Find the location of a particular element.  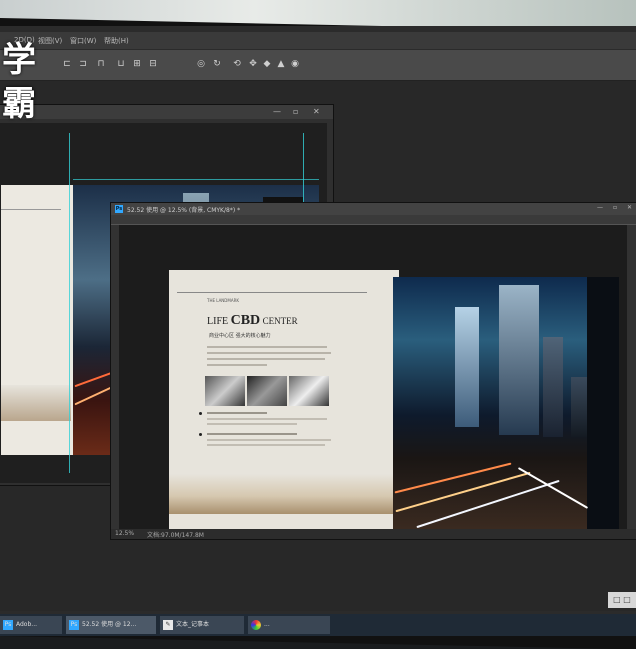

3d-scale-icon: ▲ is located at coordinates (281, 64).